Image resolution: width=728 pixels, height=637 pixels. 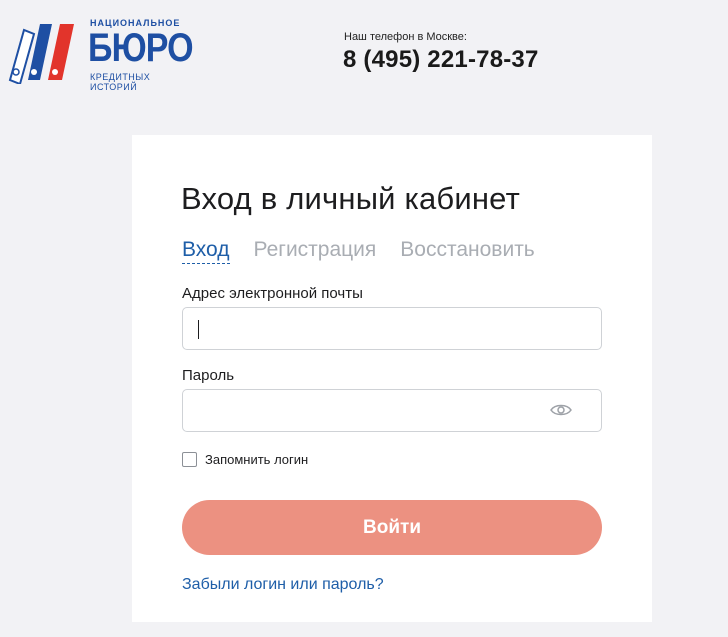 I want to click on password-label: Пароль, so click(x=208, y=375).